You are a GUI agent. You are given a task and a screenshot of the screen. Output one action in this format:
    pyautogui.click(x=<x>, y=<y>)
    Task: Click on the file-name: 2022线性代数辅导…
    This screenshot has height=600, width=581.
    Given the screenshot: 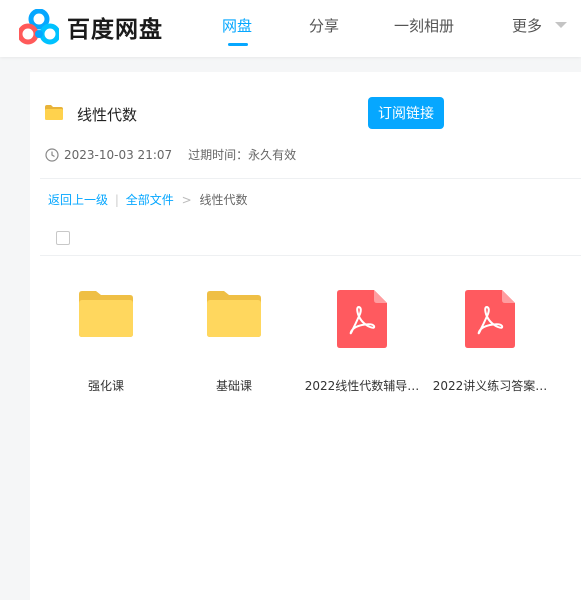 What is the action you would take?
    pyautogui.click(x=362, y=385)
    